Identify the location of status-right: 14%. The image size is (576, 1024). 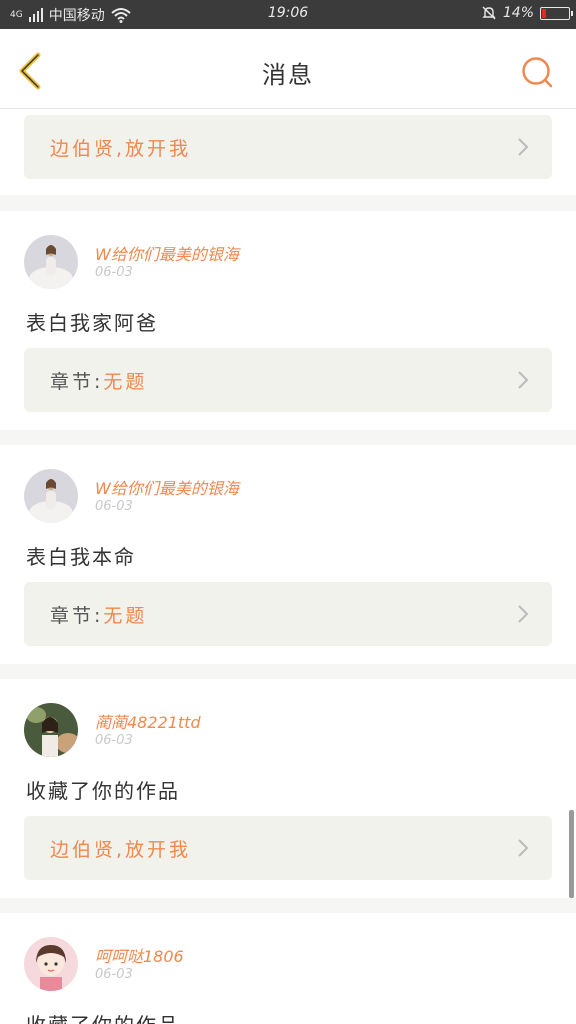
(527, 13).